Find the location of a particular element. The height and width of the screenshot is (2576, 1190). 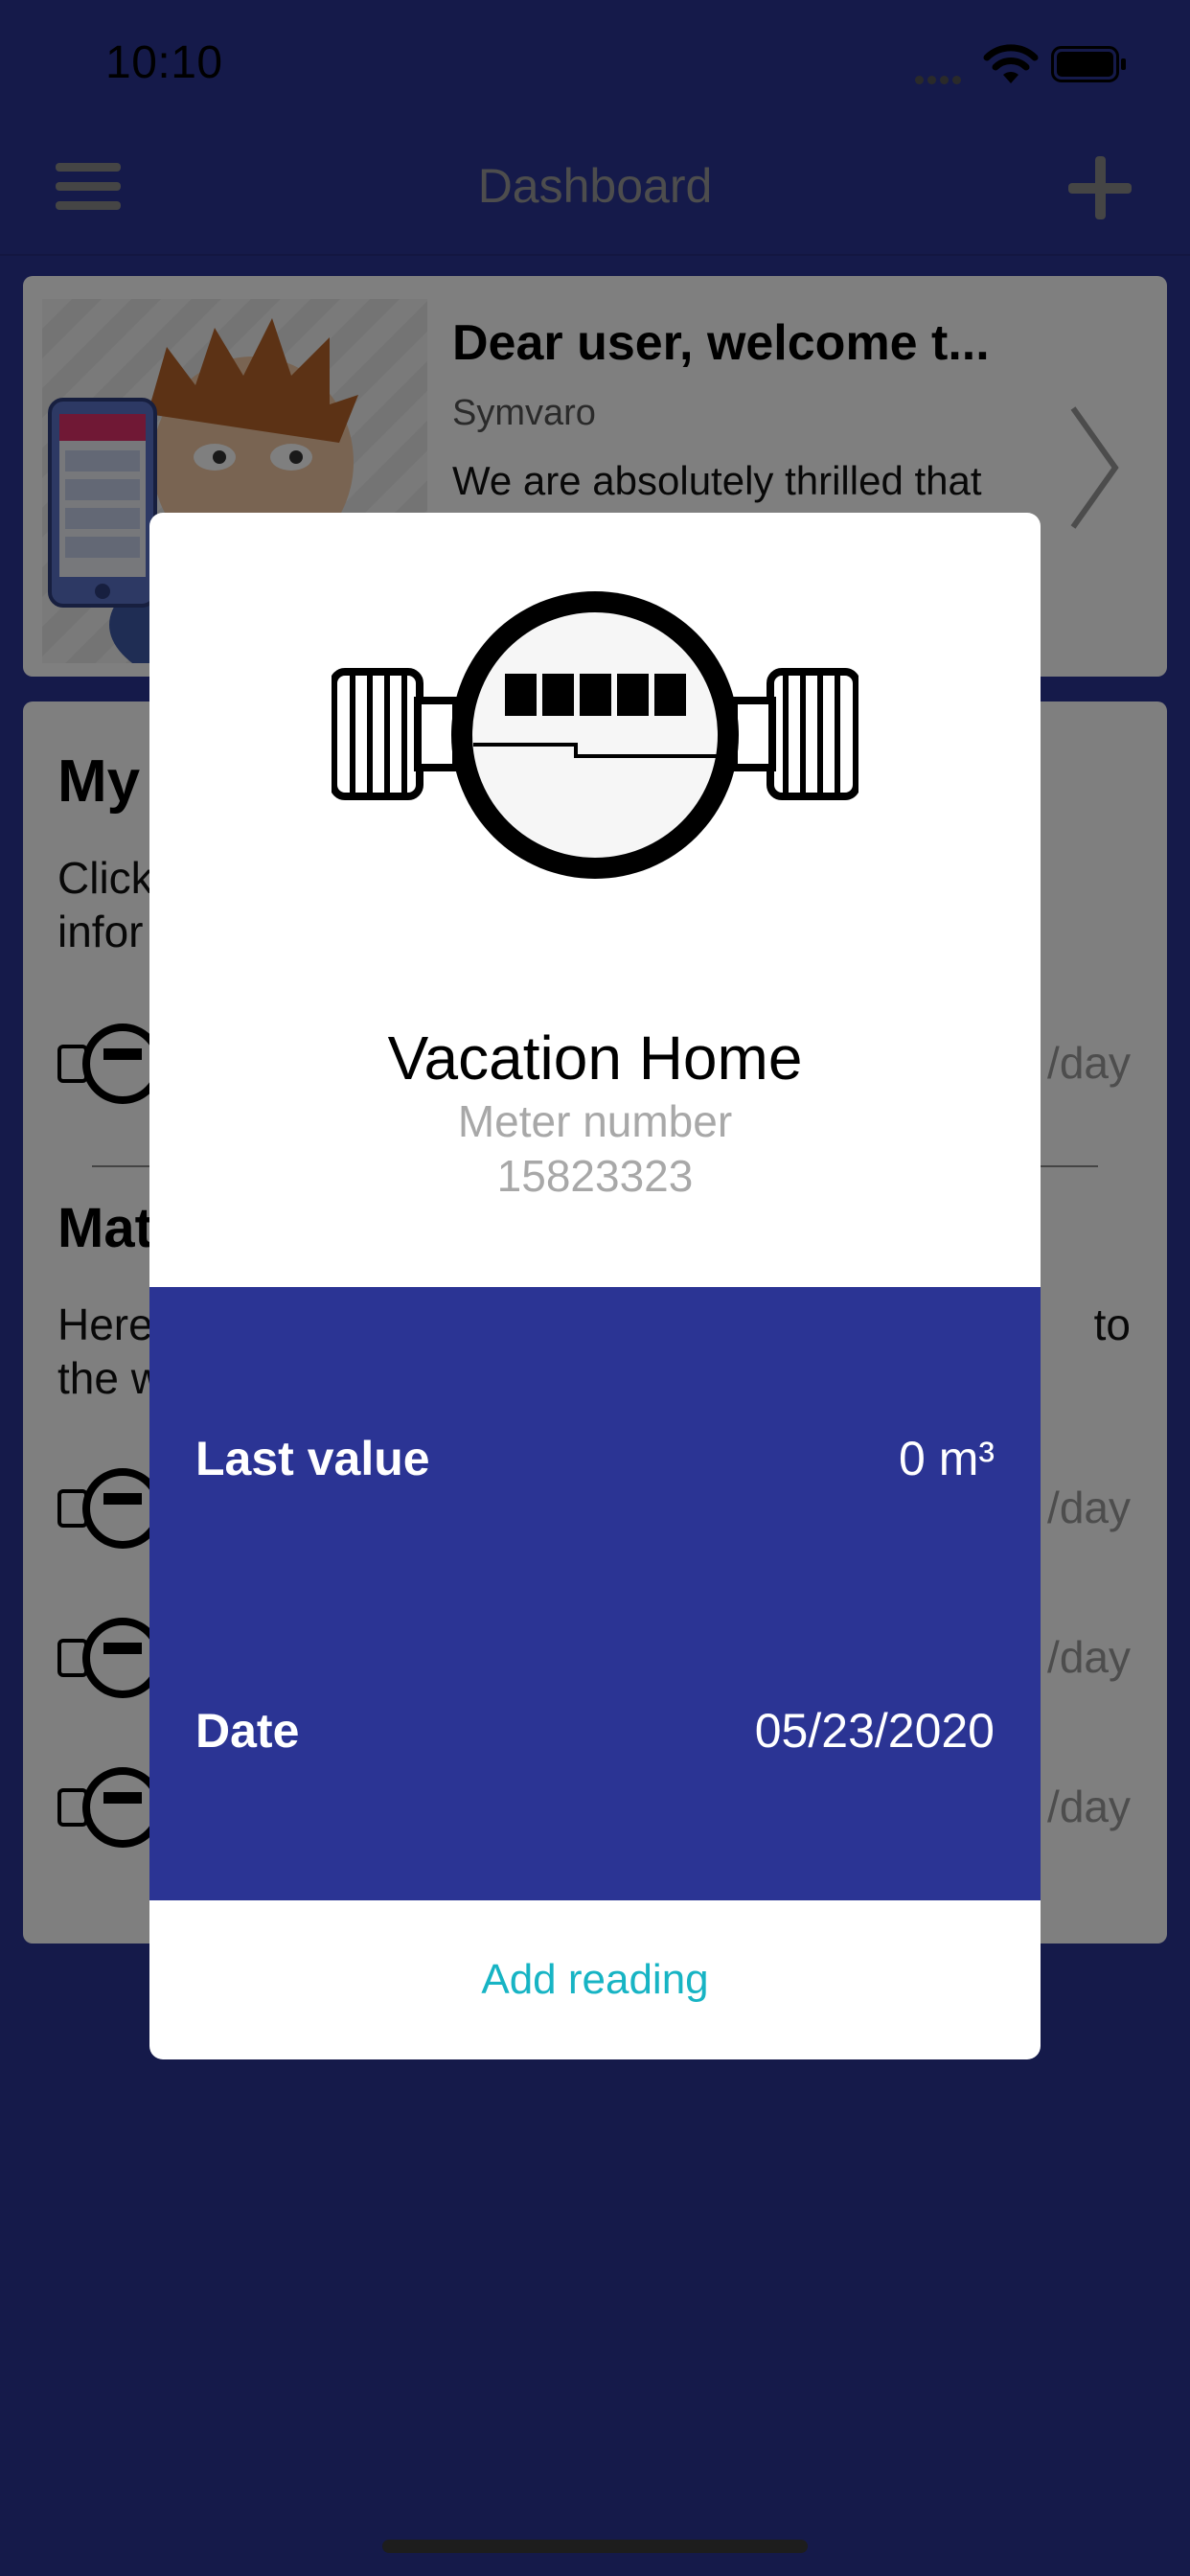

water-meter-icon is located at coordinates (595, 735).